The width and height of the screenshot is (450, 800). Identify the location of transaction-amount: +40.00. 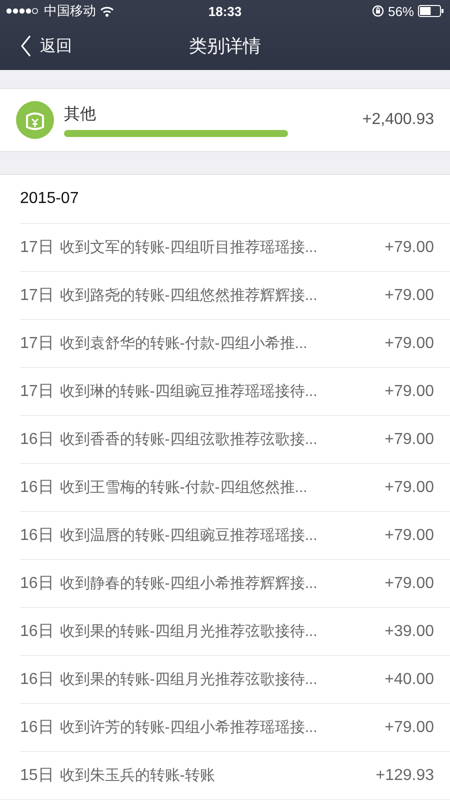
(409, 679).